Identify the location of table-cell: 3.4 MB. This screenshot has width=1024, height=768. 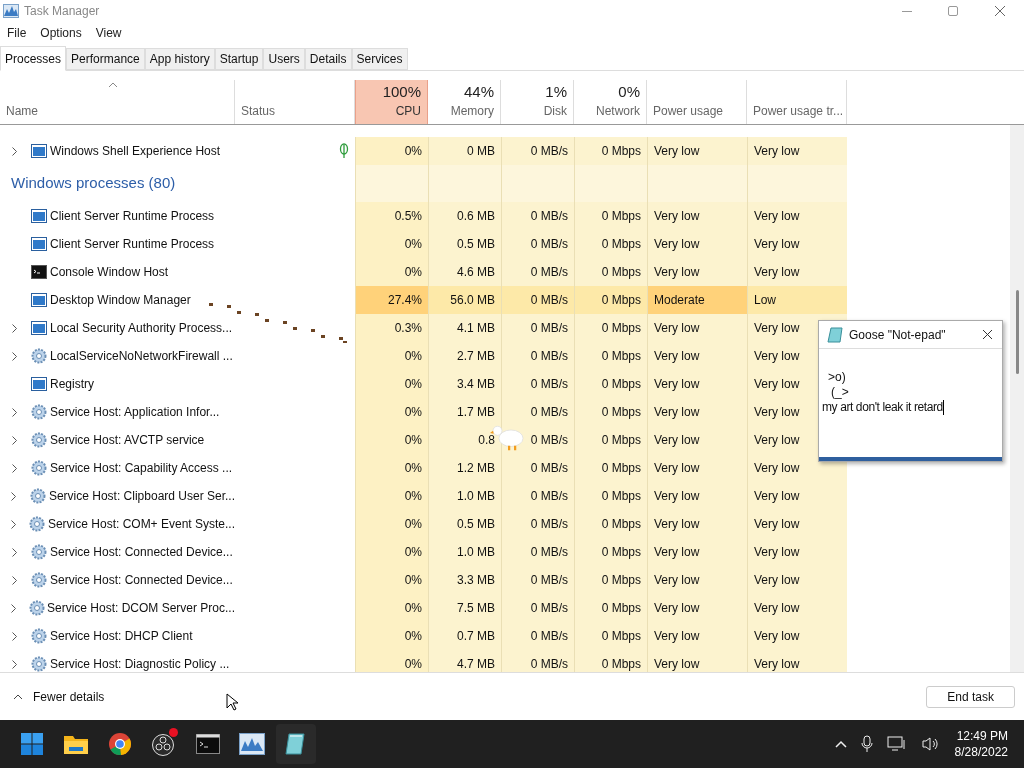
(464, 384).